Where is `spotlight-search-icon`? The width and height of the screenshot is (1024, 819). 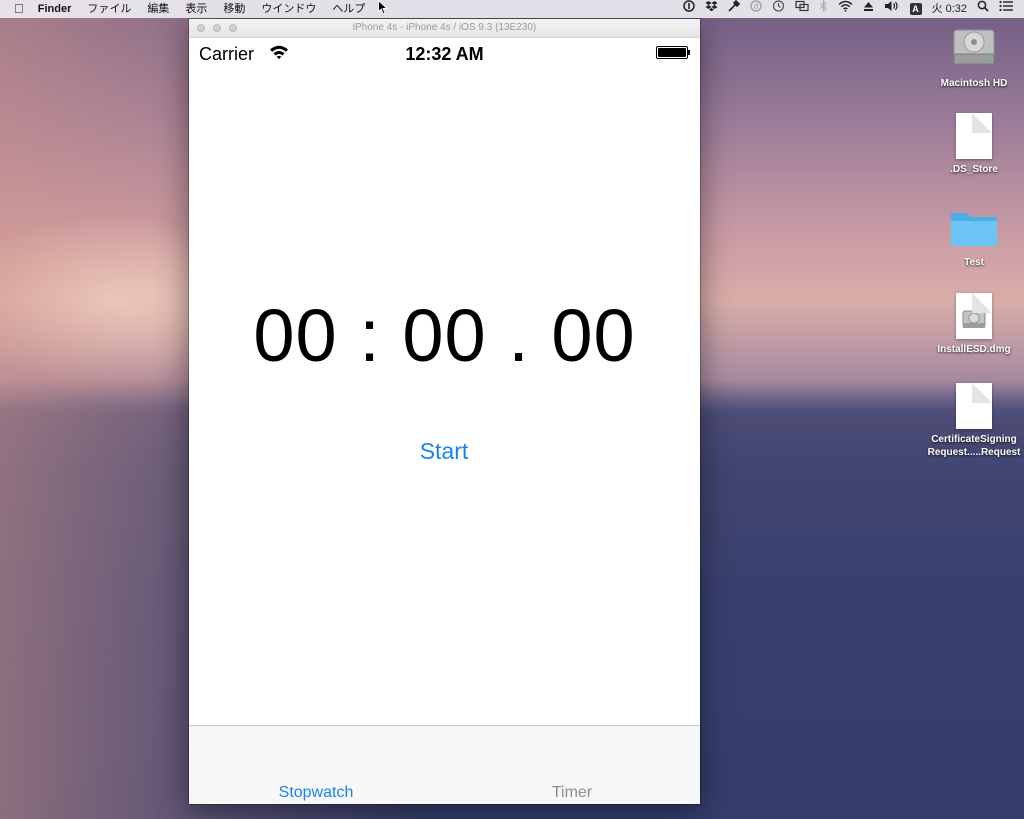 spotlight-search-icon is located at coordinates (983, 9).